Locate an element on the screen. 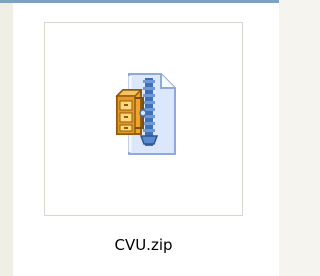 The width and height of the screenshot is (320, 276). left-pane is located at coordinates (6, 139).